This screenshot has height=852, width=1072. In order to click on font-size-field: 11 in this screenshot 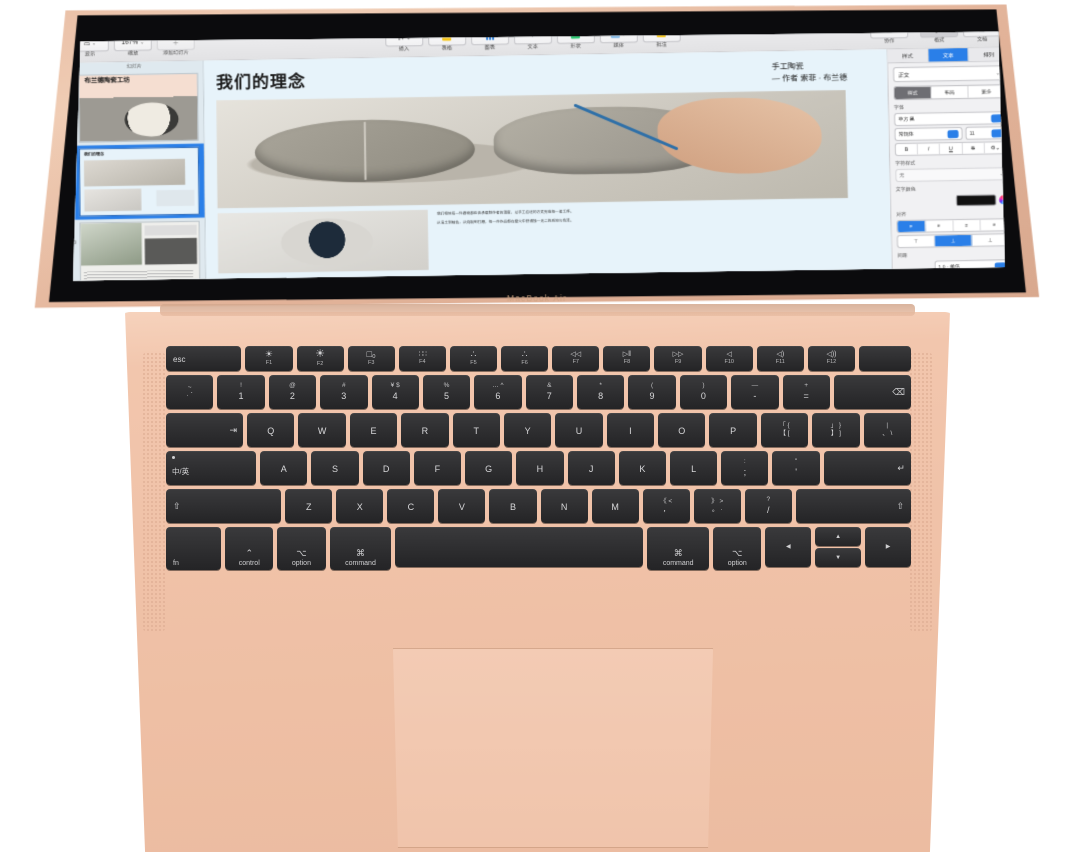, I will do `click(985, 133)`.